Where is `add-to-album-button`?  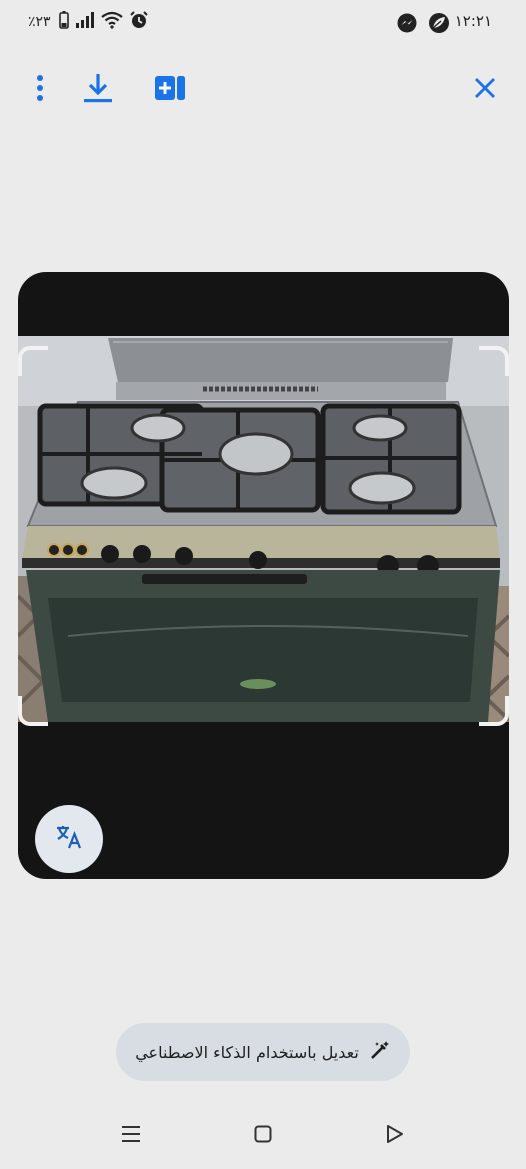 add-to-album-button is located at coordinates (170, 90).